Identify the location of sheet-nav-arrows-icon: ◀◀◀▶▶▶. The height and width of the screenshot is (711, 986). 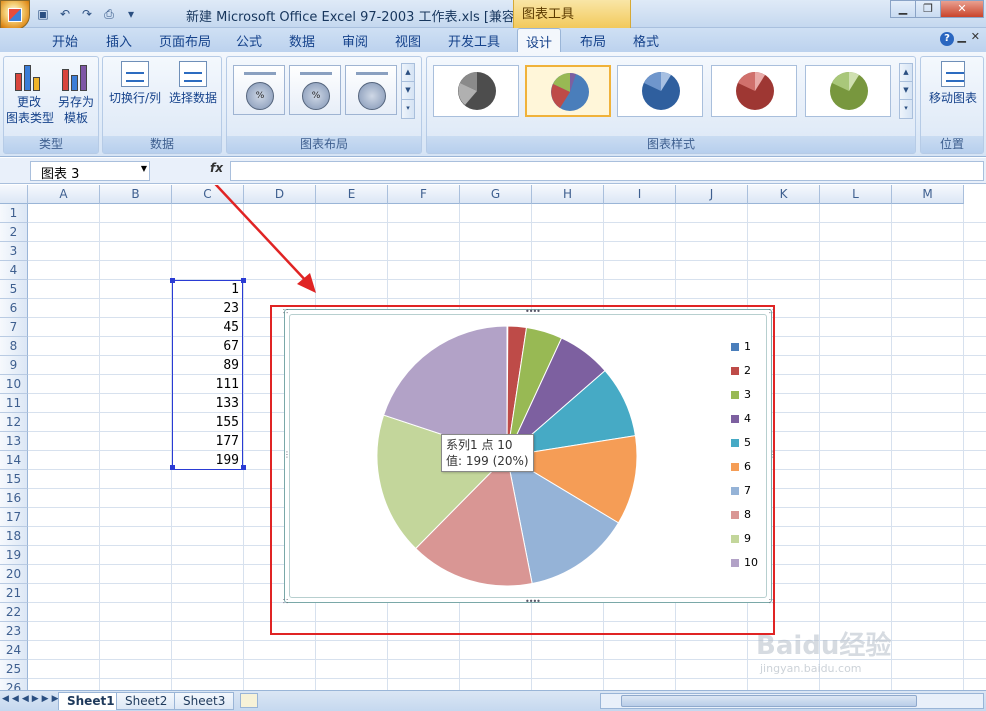
(32, 699).